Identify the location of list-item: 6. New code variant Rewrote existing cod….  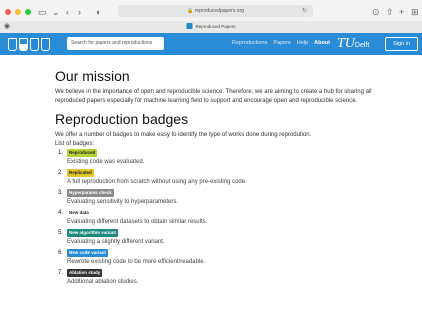
(215, 258).